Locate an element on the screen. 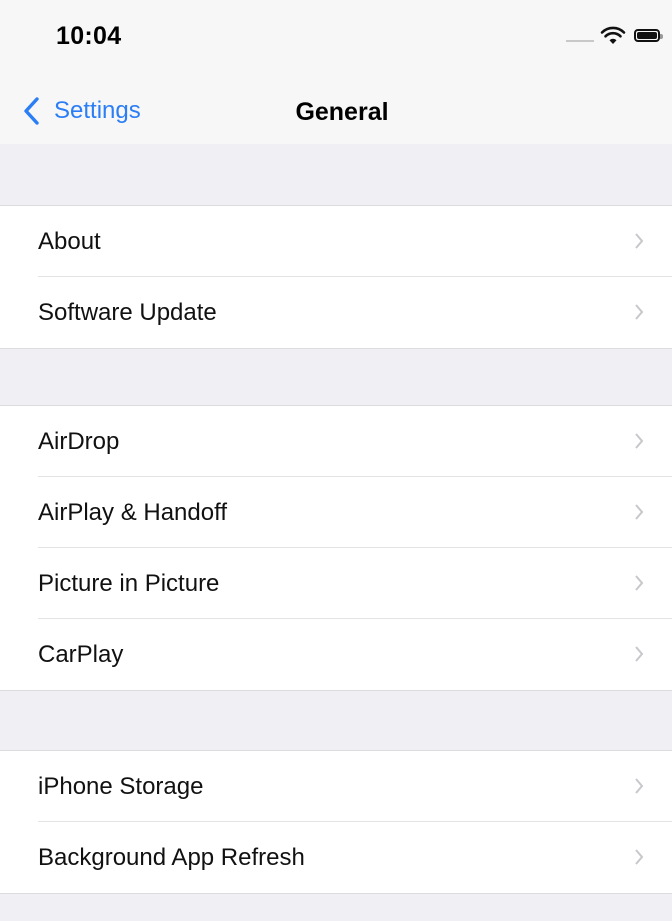 Image resolution: width=672 pixels, height=921 pixels. list-item-iphone-storage: iPhone Storage is located at coordinates (336, 786).